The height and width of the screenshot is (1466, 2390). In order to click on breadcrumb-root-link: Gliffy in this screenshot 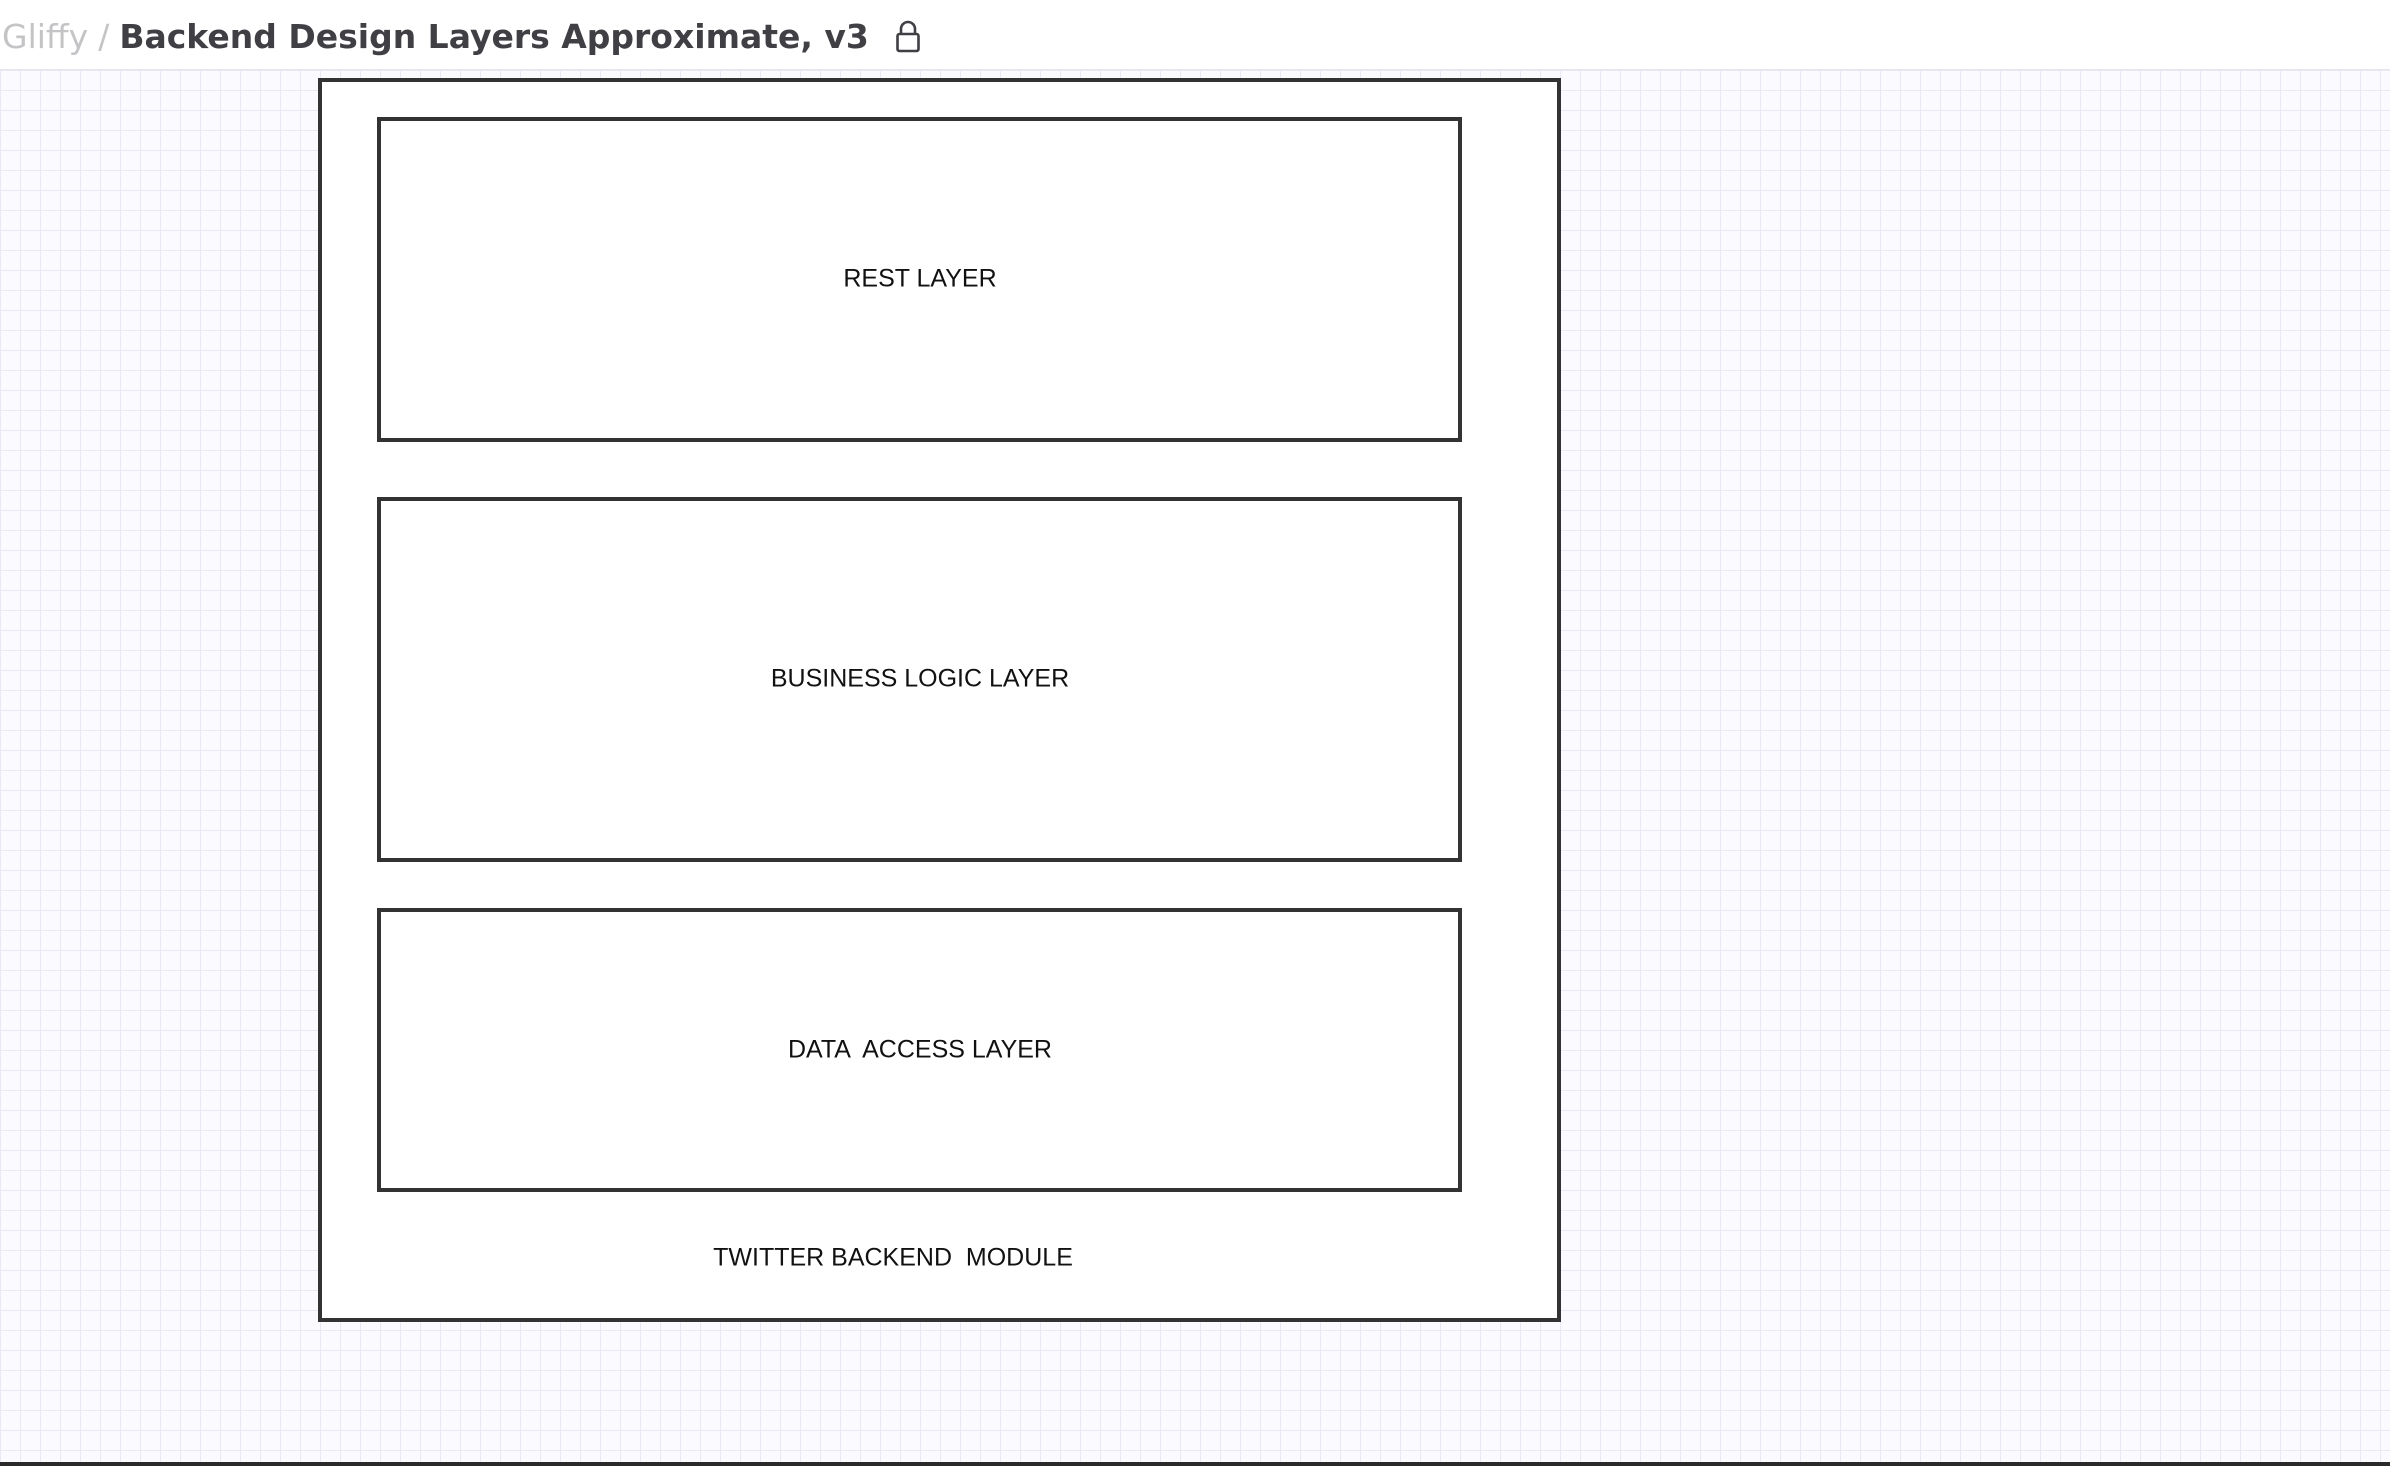, I will do `click(45, 36)`.